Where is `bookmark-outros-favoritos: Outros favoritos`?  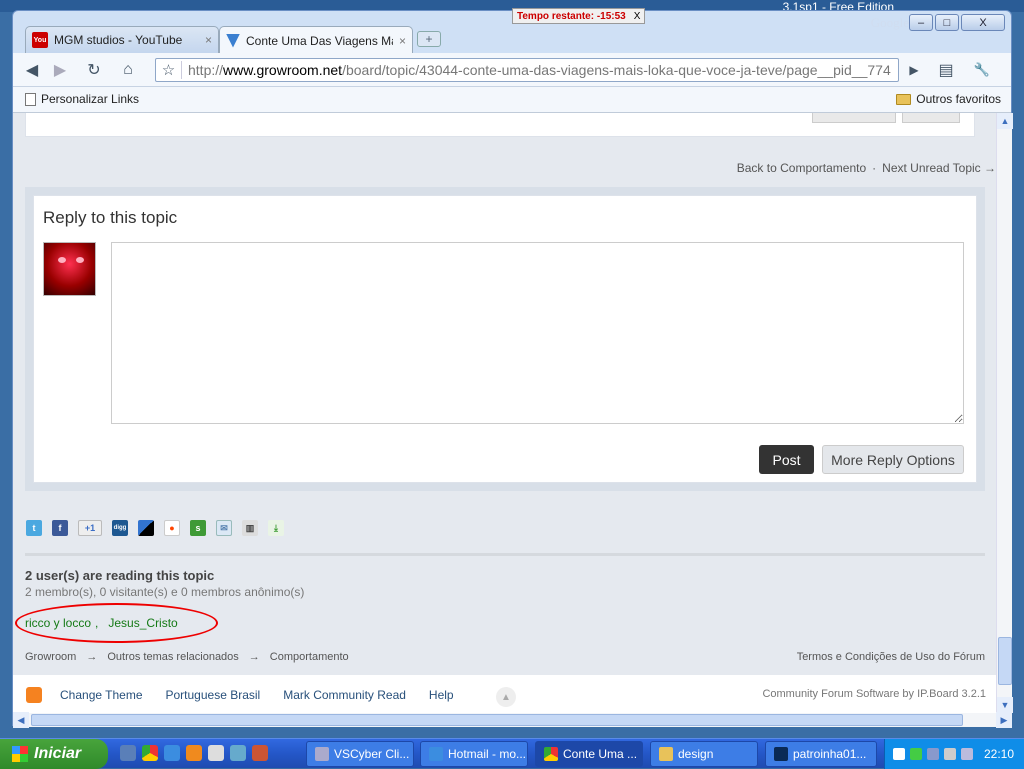 bookmark-outros-favoritos: Outros favoritos is located at coordinates (948, 99).